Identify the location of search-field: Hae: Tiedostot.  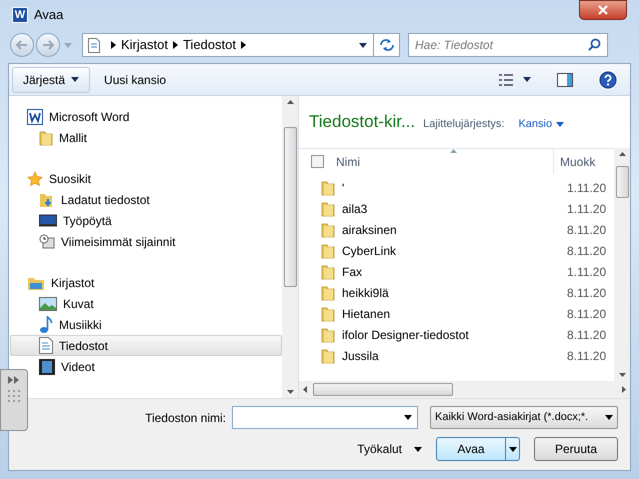
(508, 45).